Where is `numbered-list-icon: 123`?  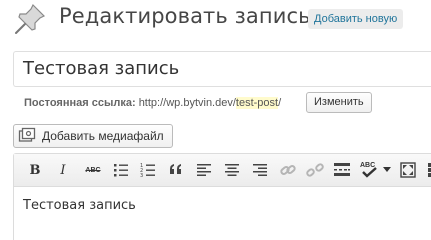 numbered-list-icon: 123 is located at coordinates (148, 170).